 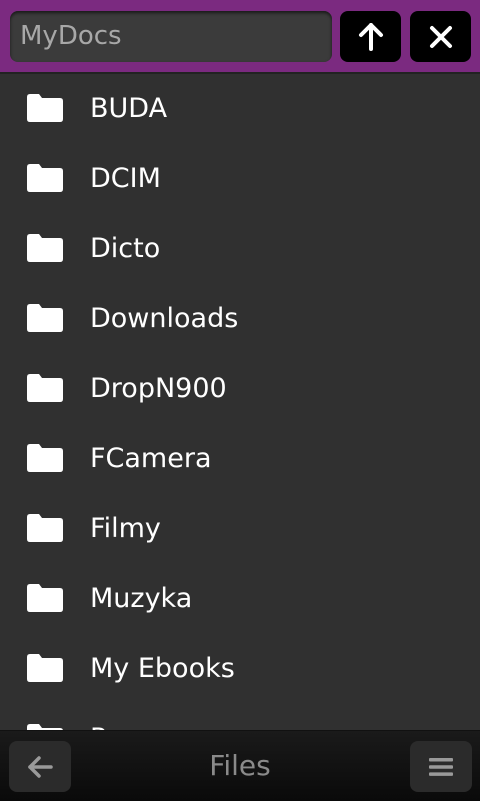 I want to click on close-icon, so click(x=440, y=36).